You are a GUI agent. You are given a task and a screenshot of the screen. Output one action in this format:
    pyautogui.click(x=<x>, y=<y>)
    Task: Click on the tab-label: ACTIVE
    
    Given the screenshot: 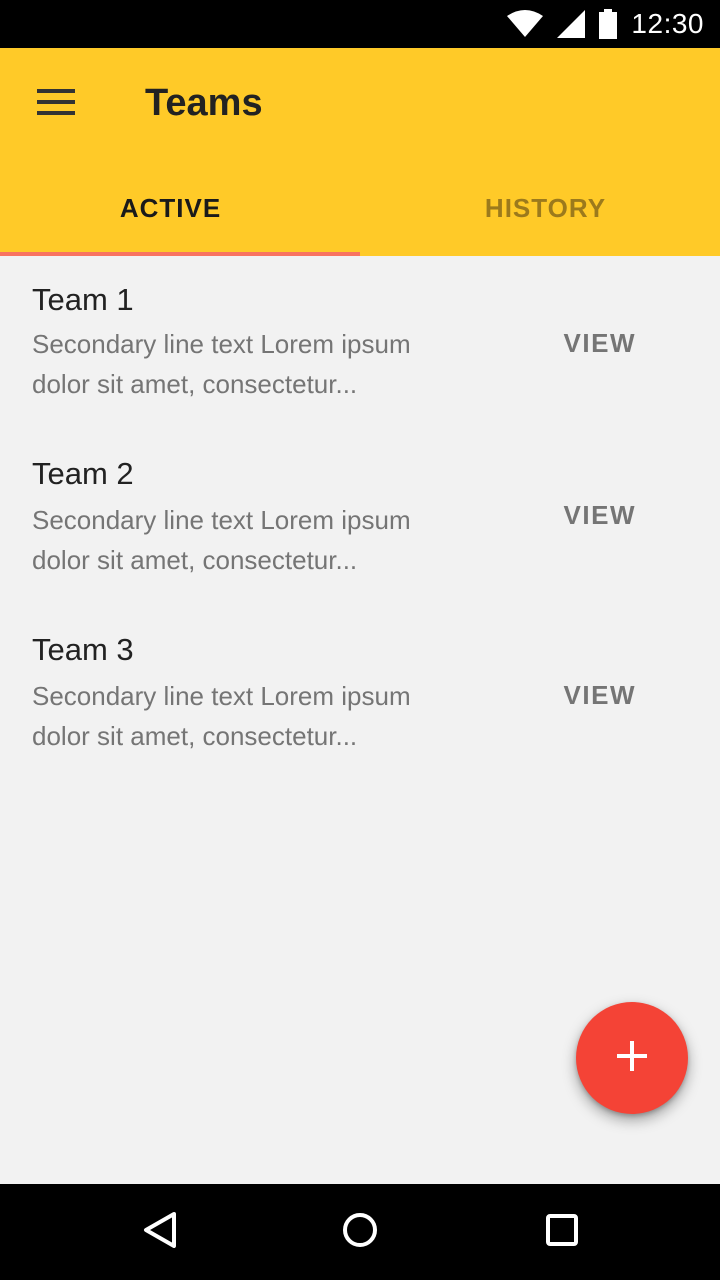 What is the action you would take?
    pyautogui.click(x=170, y=207)
    